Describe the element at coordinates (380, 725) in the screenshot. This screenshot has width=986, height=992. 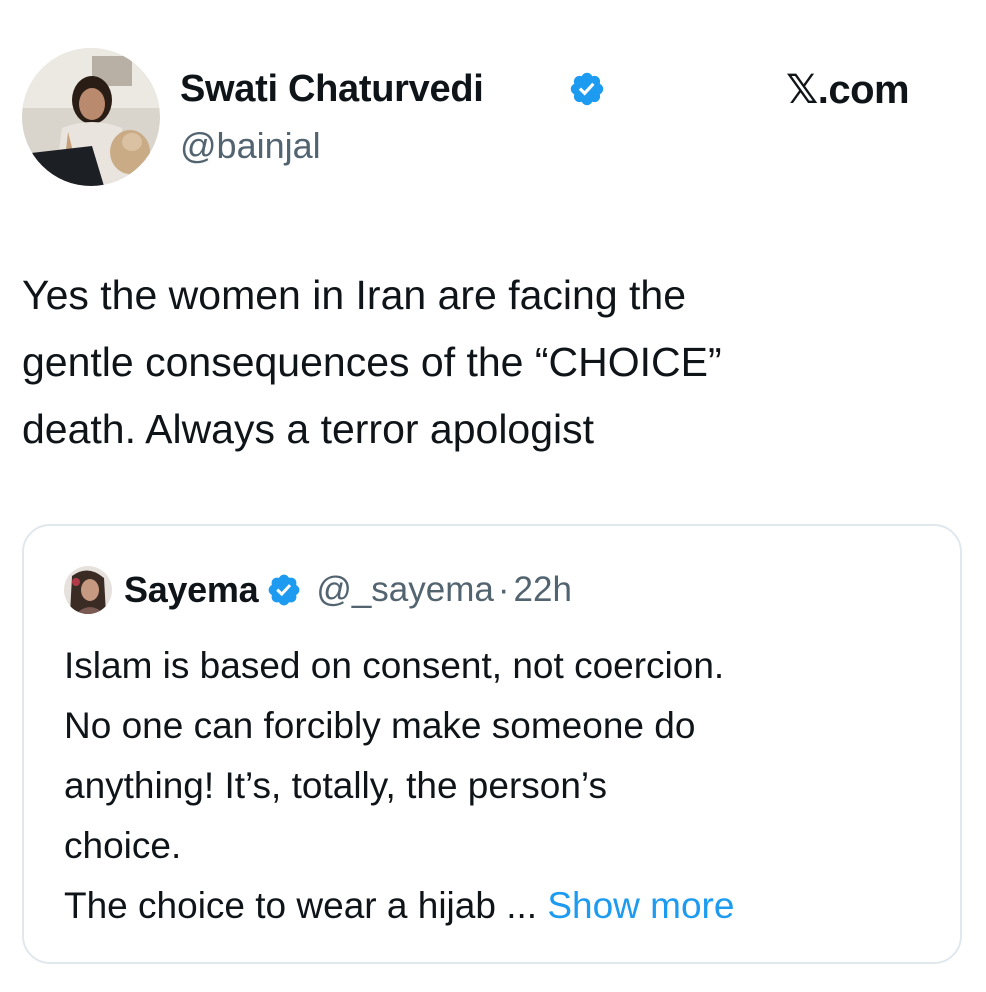
I see `quoted-tweet-line: No one can forcibly make someone do` at that location.